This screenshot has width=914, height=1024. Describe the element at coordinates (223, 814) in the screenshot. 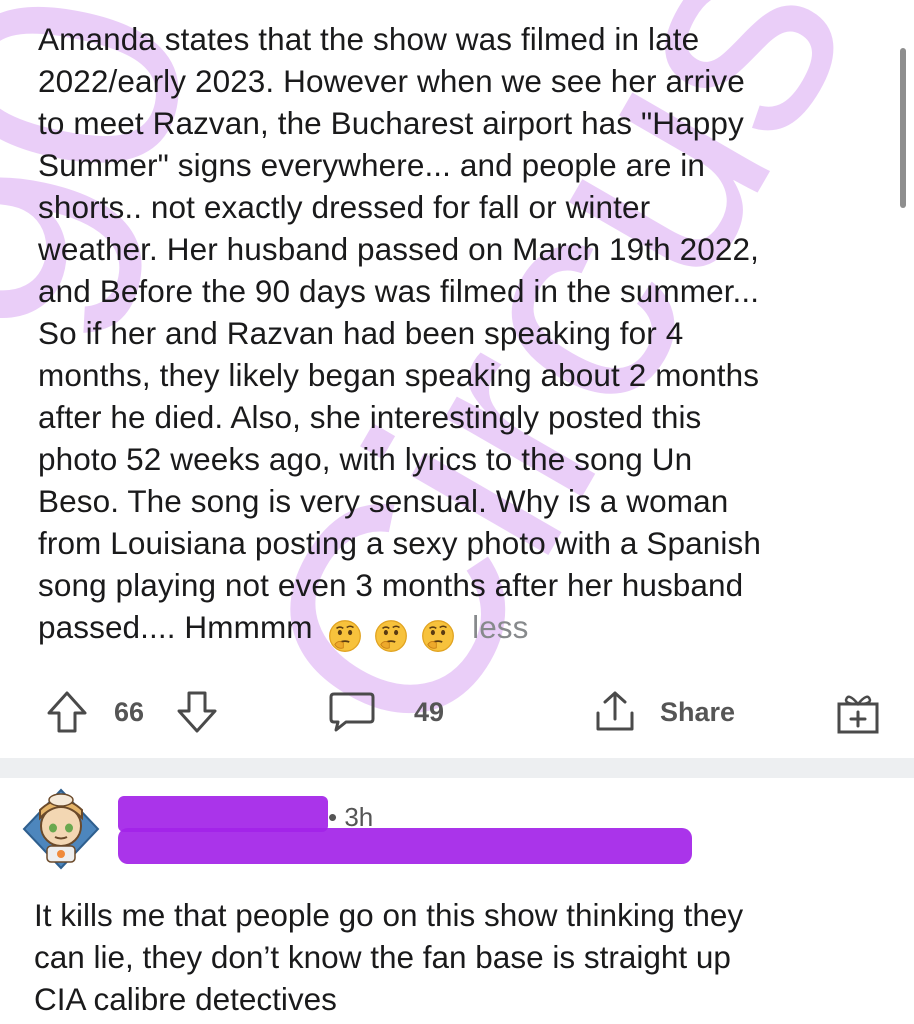

I see `redacted-username` at that location.